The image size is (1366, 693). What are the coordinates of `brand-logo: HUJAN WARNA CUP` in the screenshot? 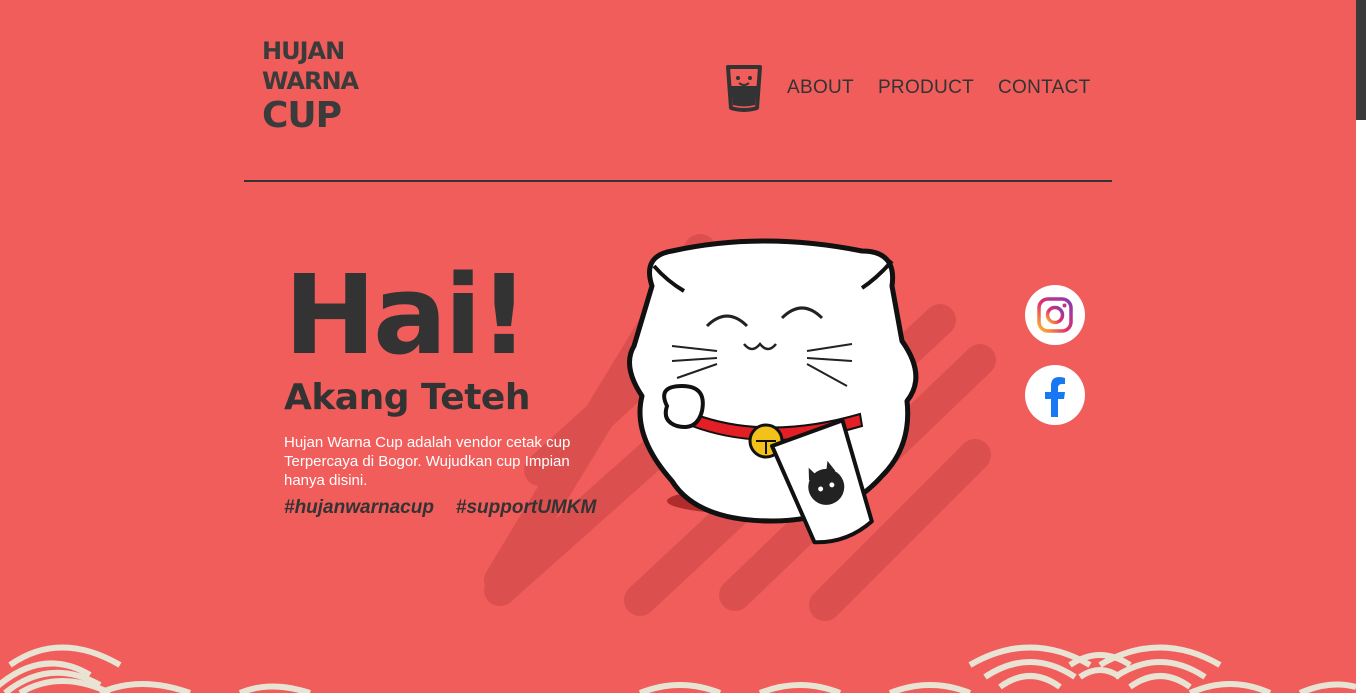 It's located at (310, 88).